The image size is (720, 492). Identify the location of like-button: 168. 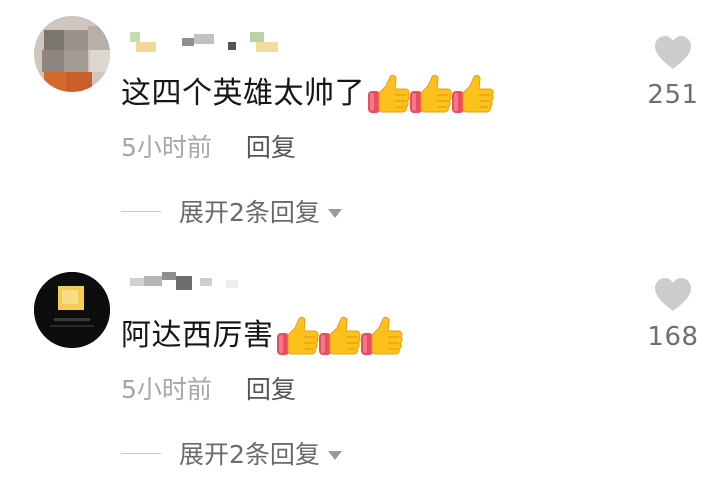
(673, 315).